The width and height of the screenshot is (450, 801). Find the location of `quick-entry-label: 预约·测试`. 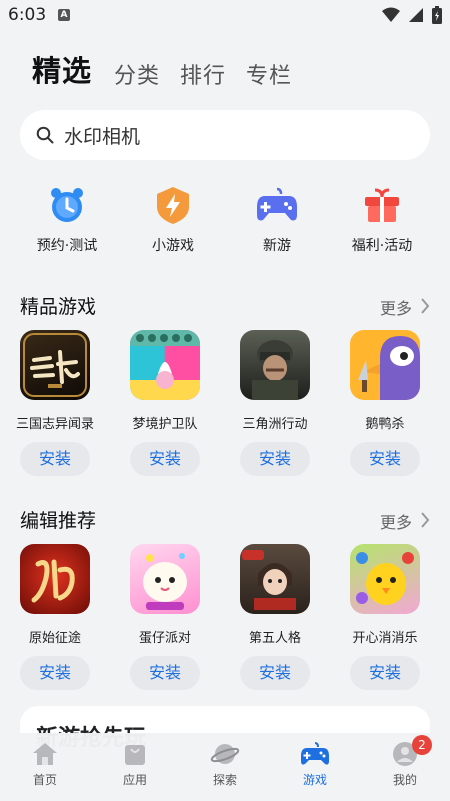

quick-entry-label: 预约·测试 is located at coordinates (67, 246).